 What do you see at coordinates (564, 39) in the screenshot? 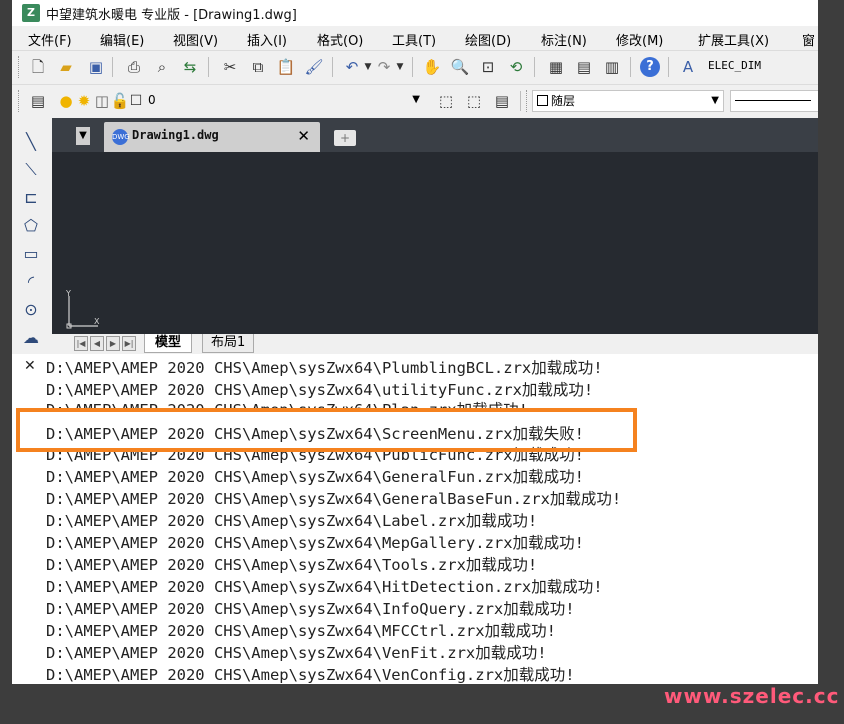
I see `menu-dimension: 标注(N)` at bounding box center [564, 39].